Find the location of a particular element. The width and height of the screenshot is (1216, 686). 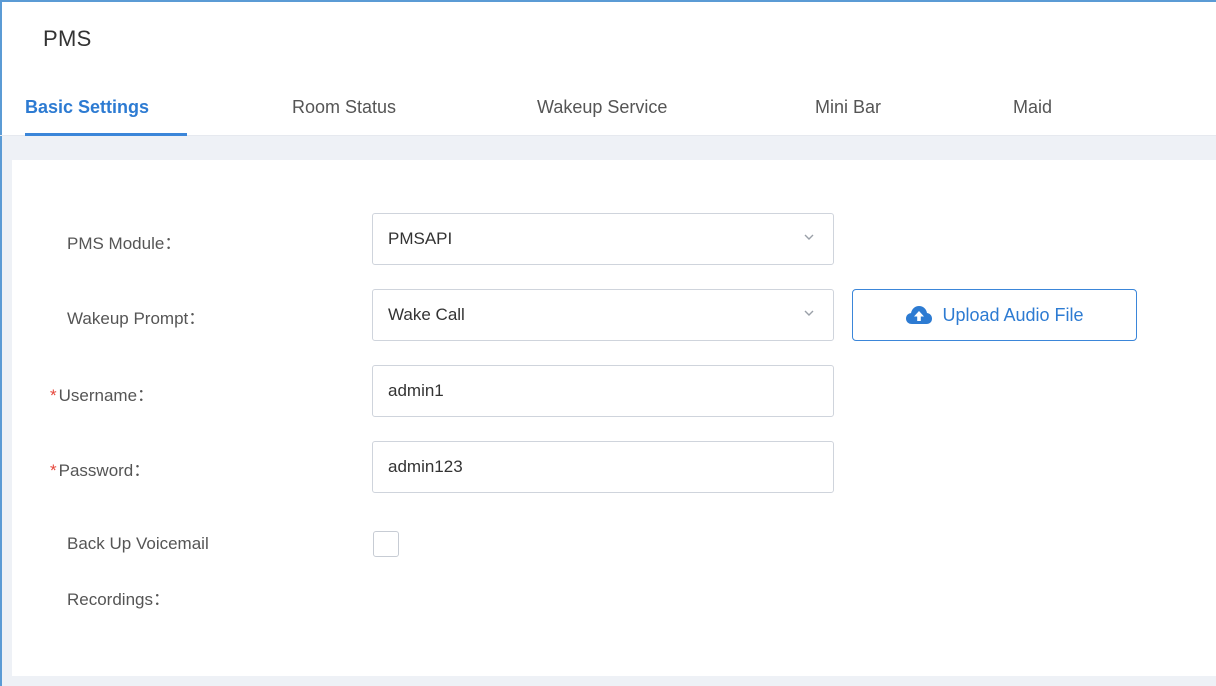

backup-voicemail-label-line1: Back Up Voicemail is located at coordinates (138, 543).